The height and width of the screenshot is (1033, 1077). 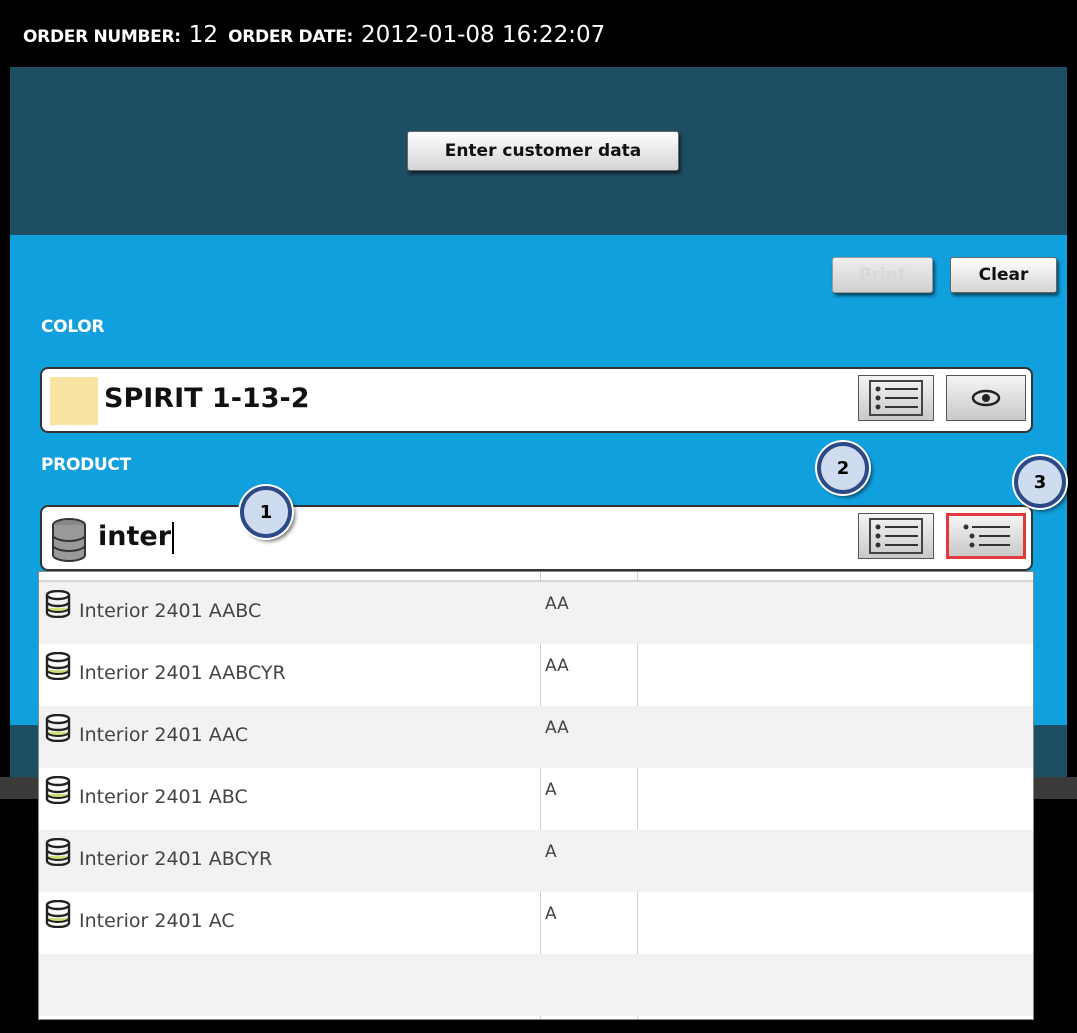 What do you see at coordinates (163, 797) in the screenshot?
I see `suggestion-name: Interior 2401 ABC` at bounding box center [163, 797].